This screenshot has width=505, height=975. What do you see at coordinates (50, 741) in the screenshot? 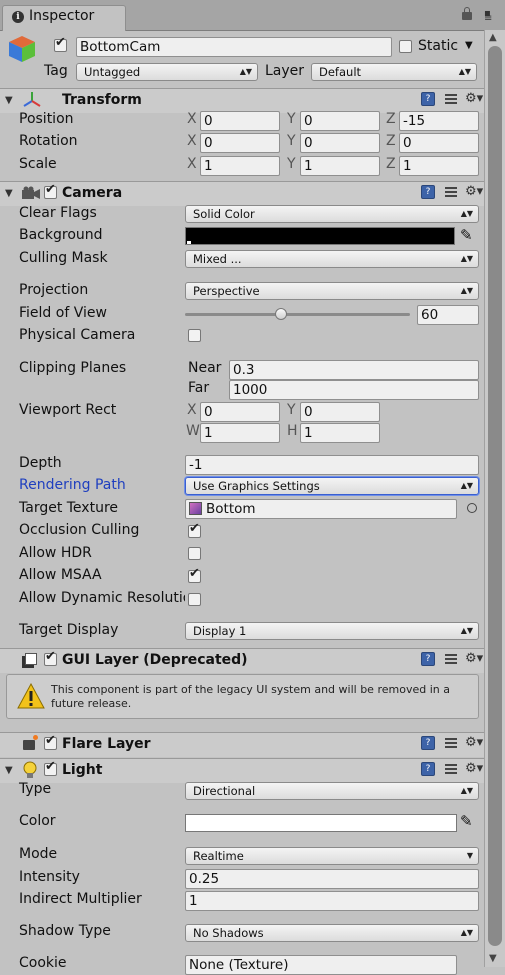
I see `flare-layer-enabled-checkbox: ✔` at bounding box center [50, 741].